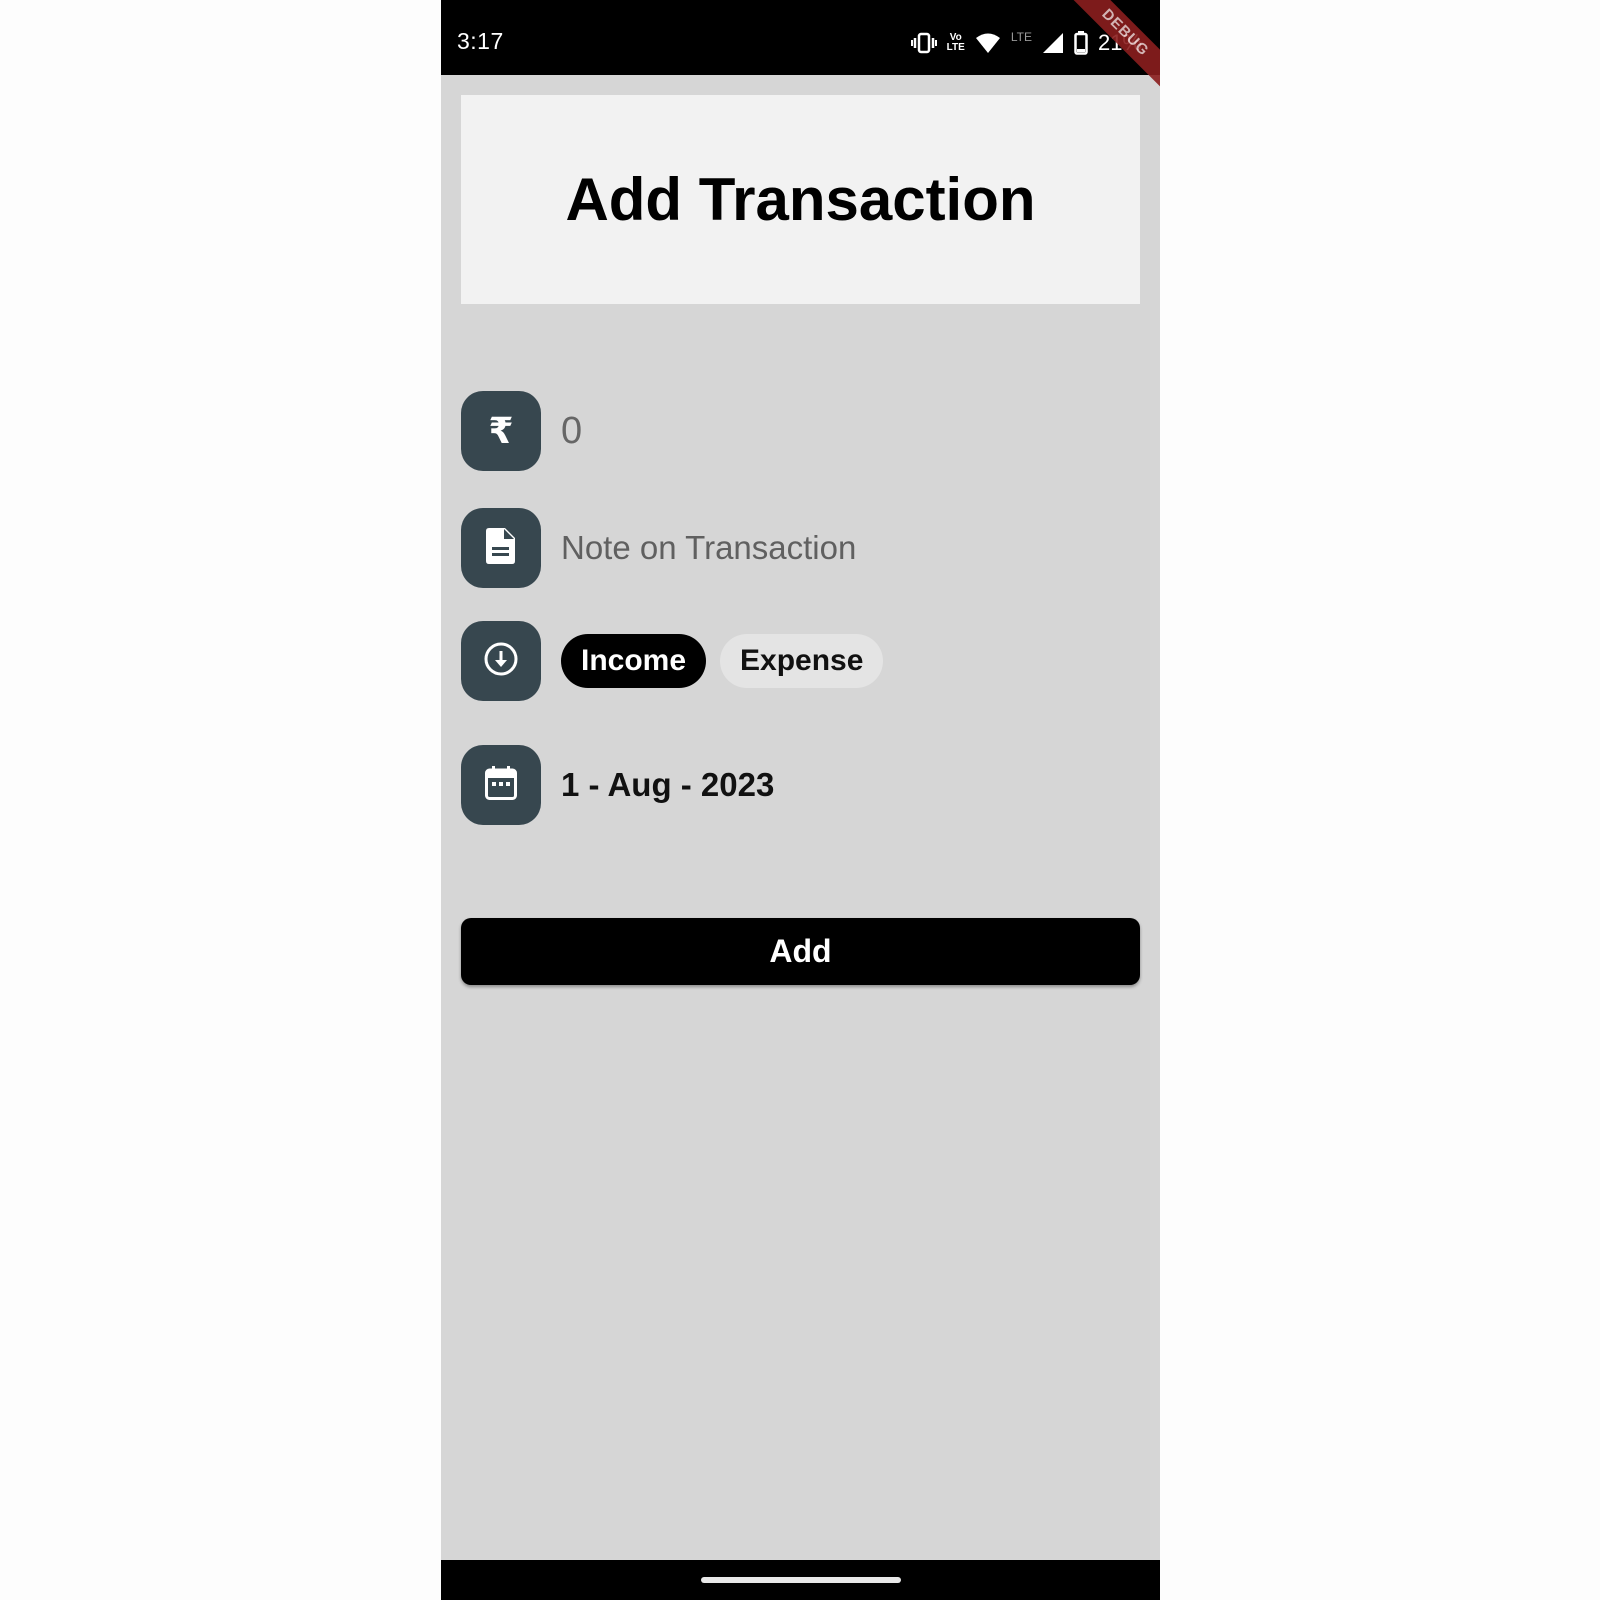  I want to click on date-row: 1 - Aug - 2023, so click(617, 785).